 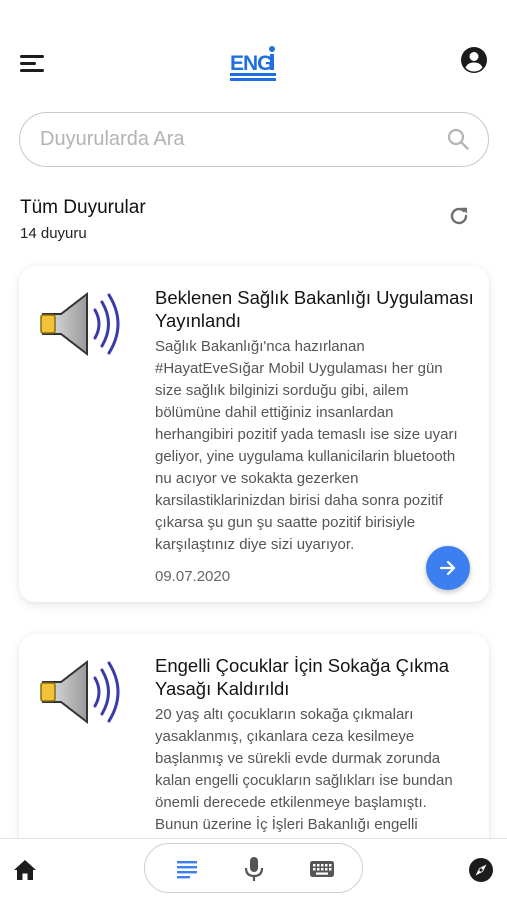 I want to click on input-mode-switcher, so click(x=253, y=868).